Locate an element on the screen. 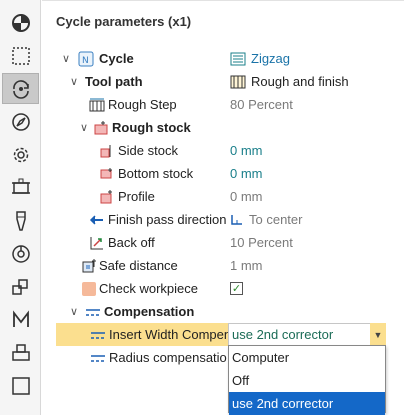  tree-row-rough-step: Rough Step 80 Percent is located at coordinates (223, 104).